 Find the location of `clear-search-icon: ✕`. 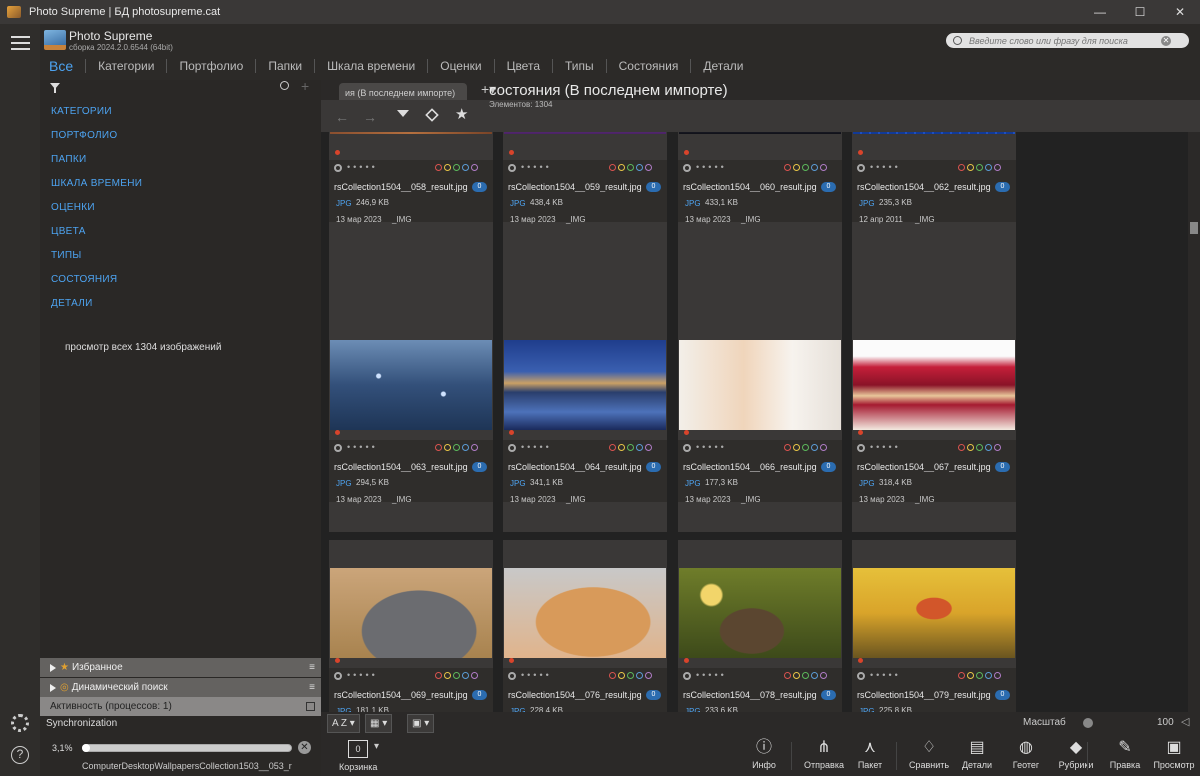

clear-search-icon: ✕ is located at coordinates (1166, 40).